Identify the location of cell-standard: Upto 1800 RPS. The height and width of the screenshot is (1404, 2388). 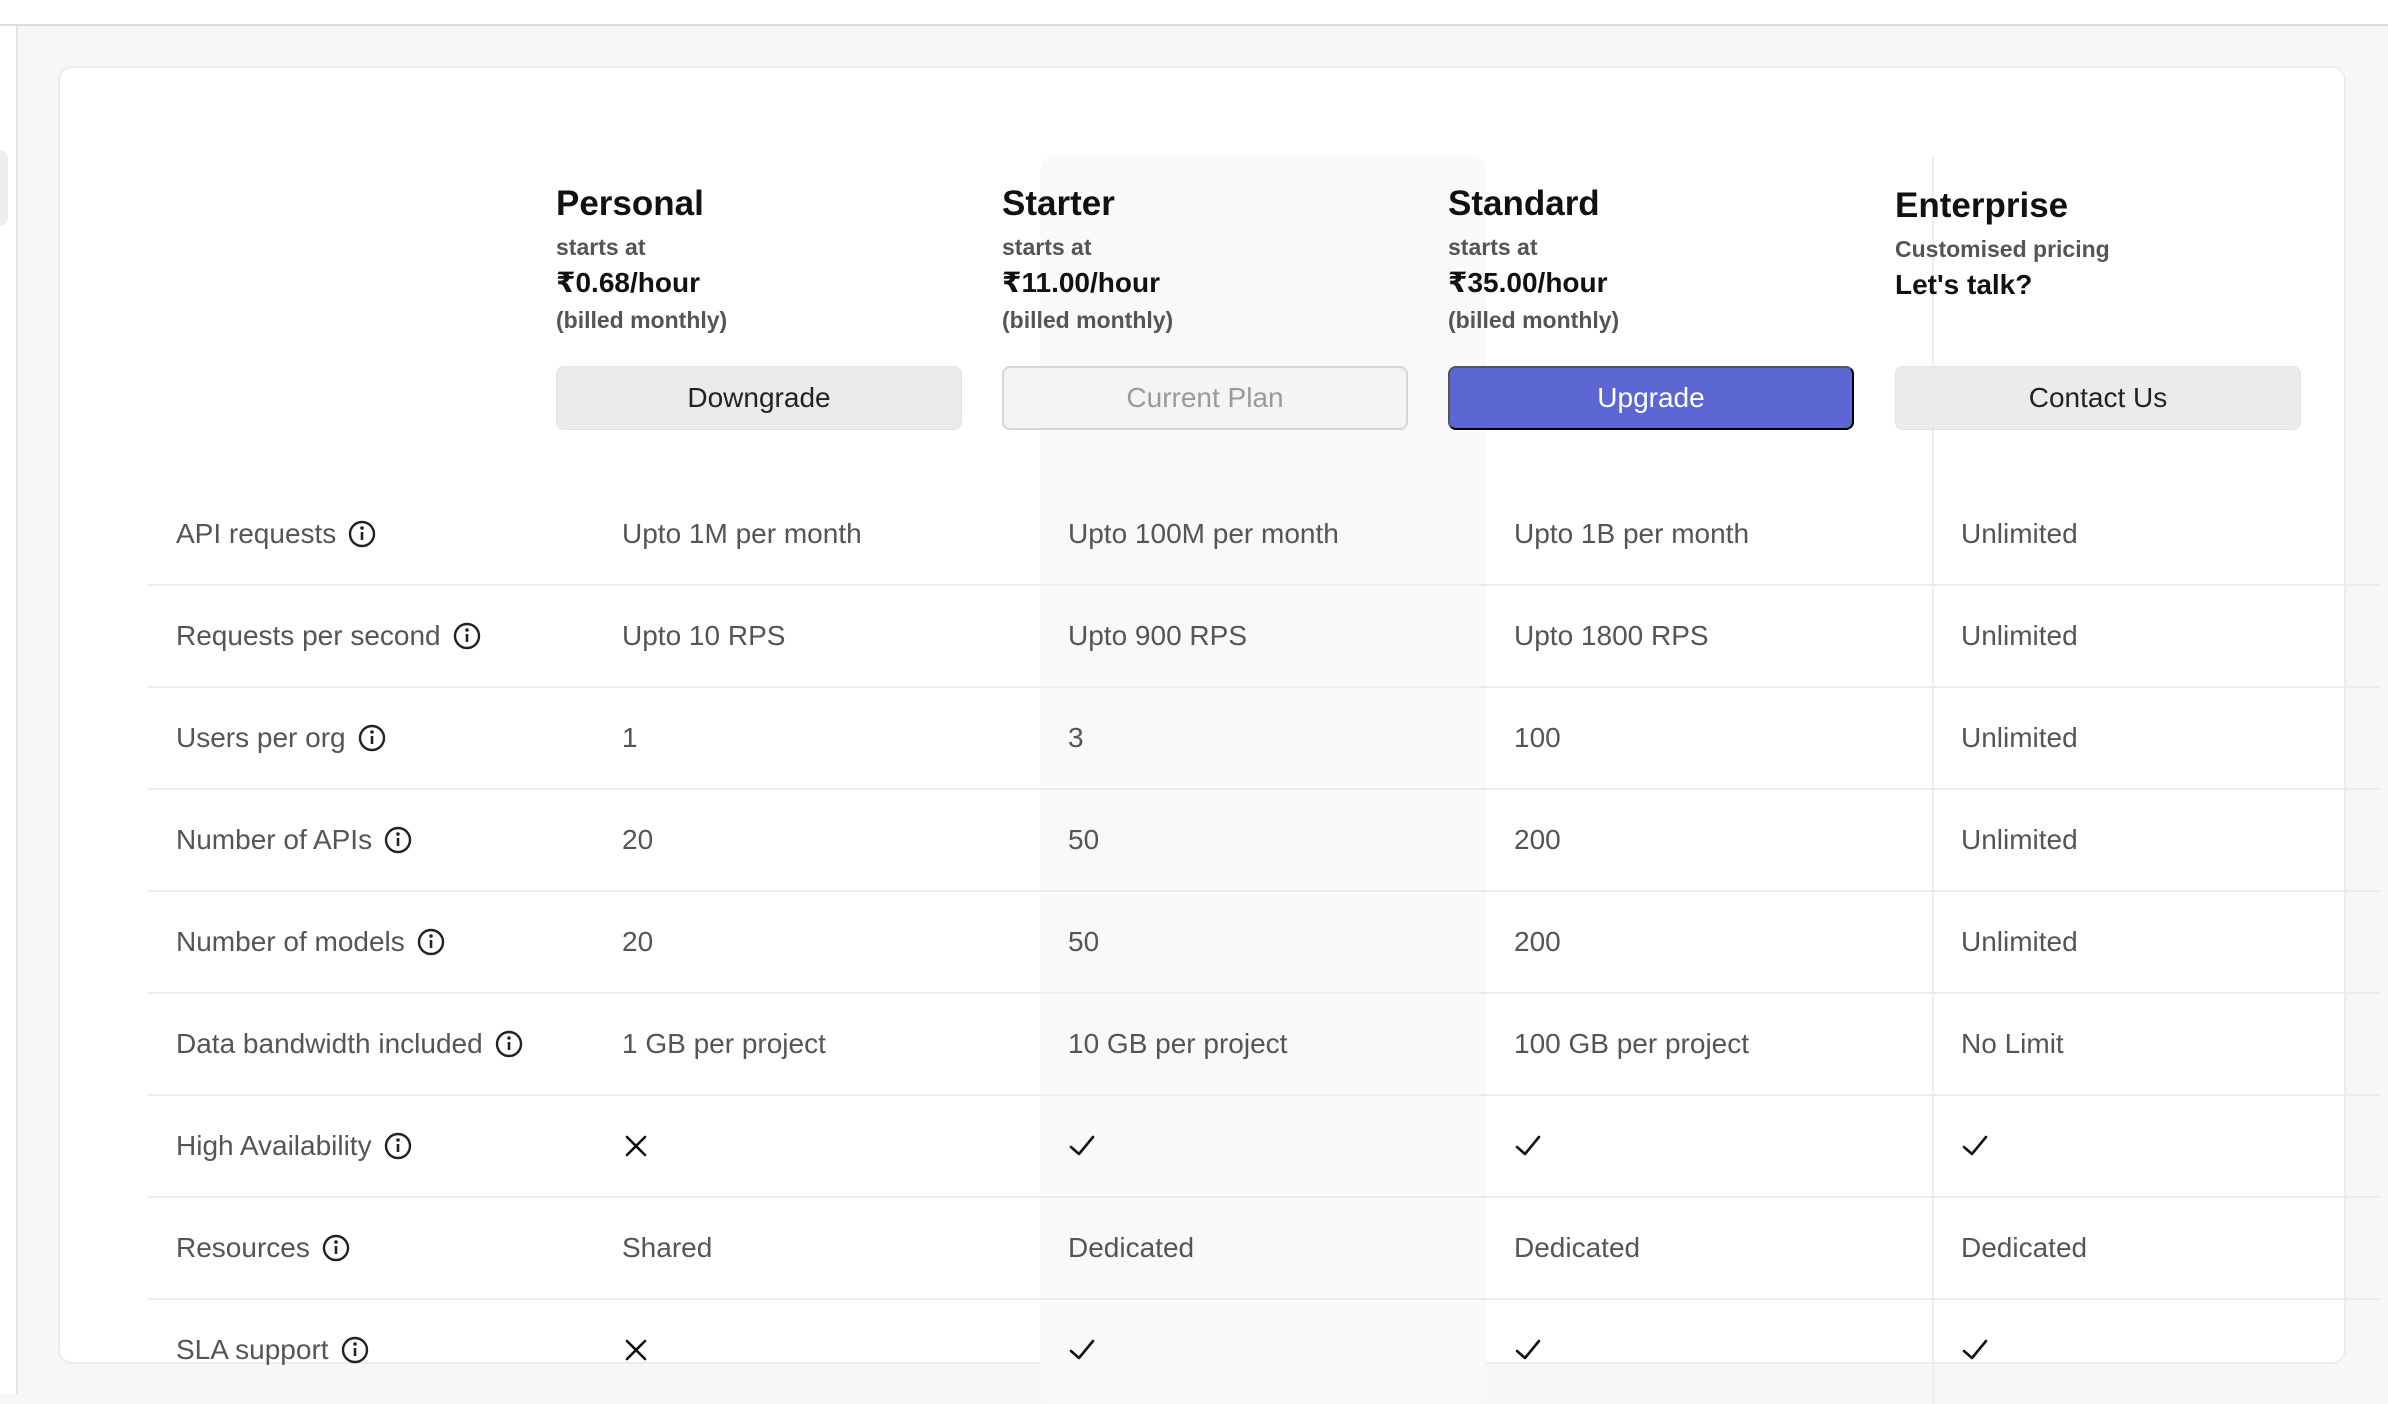
(1611, 635).